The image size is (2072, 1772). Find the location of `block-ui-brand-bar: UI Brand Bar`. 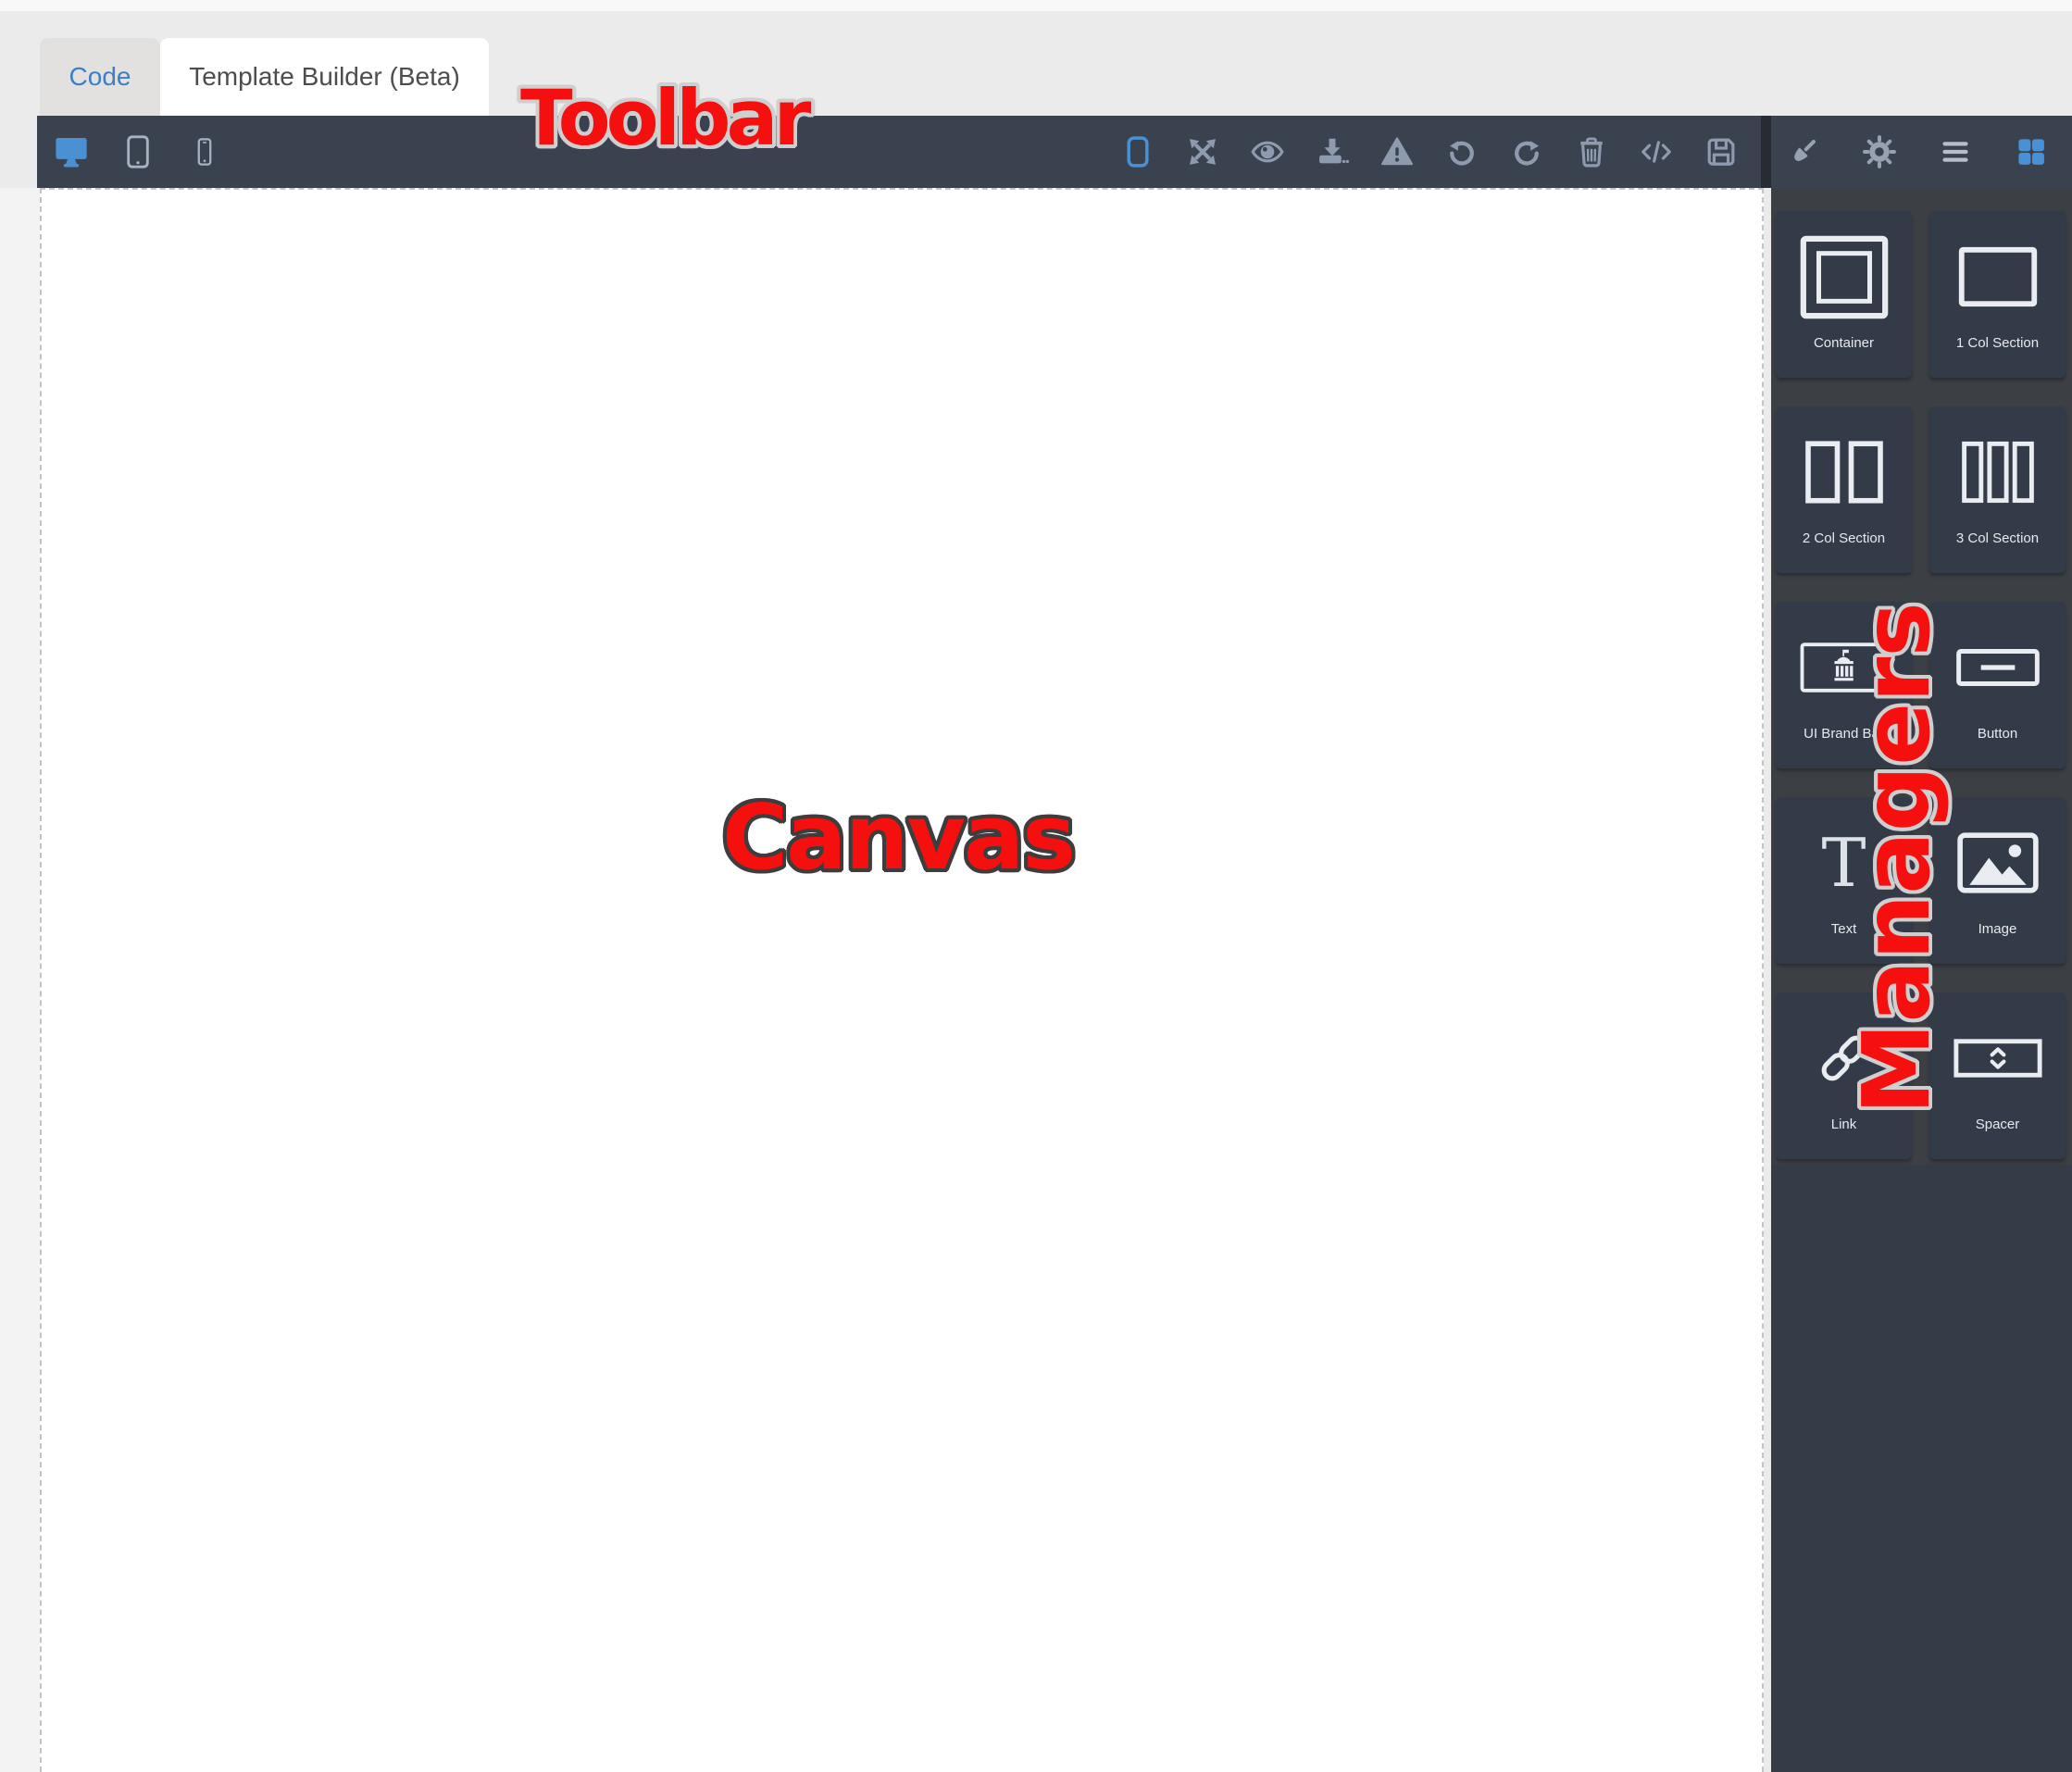

block-ui-brand-bar: UI Brand Bar is located at coordinates (1844, 685).